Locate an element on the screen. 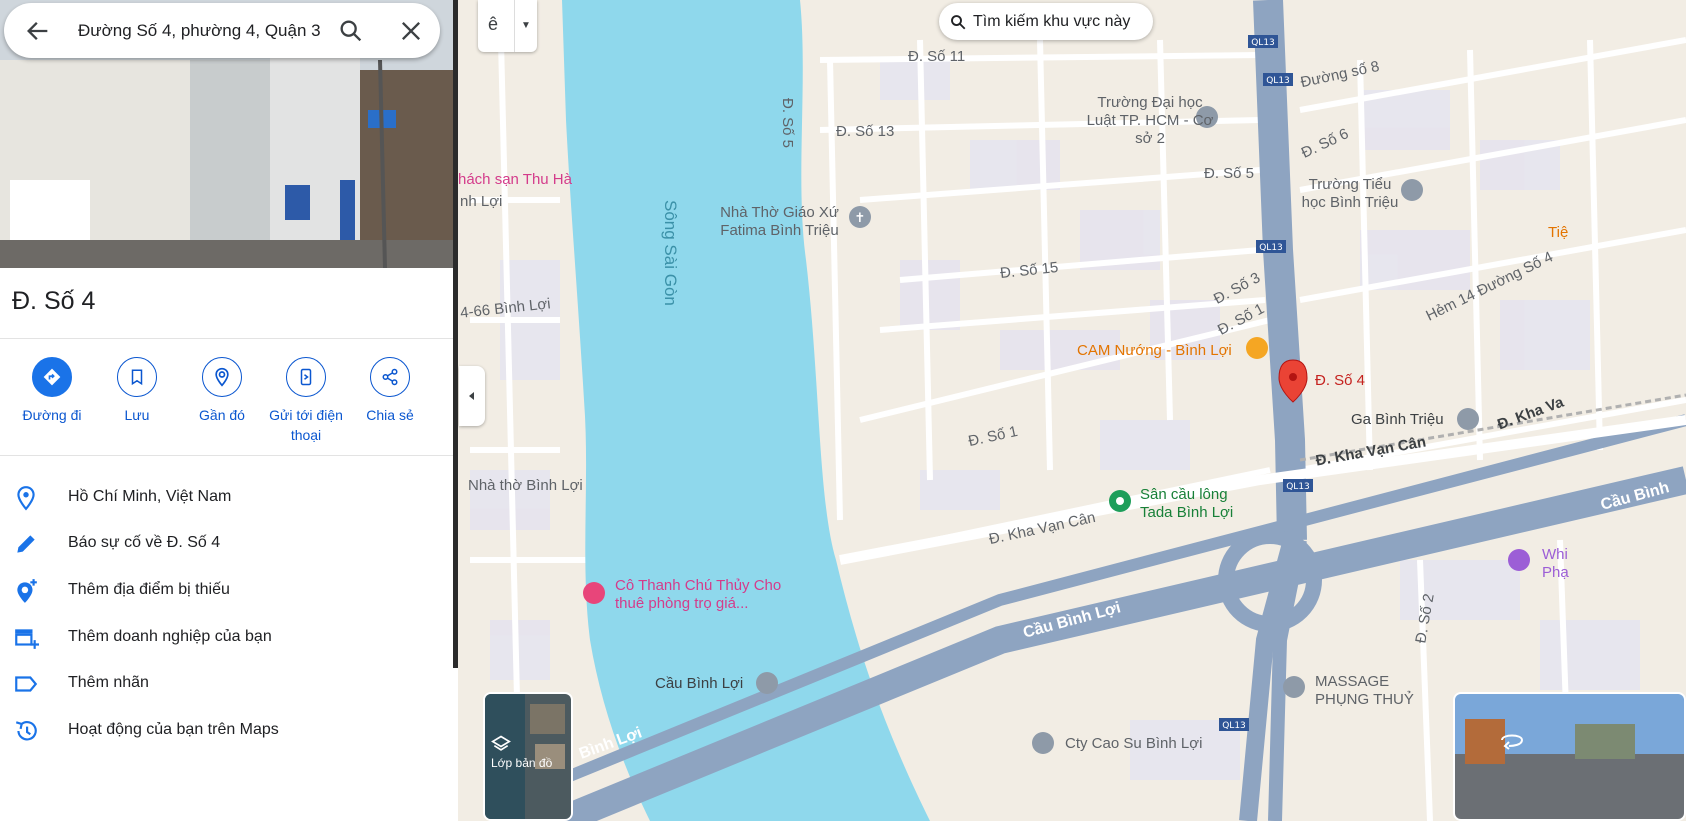  share-button: Chia sẻ is located at coordinates (390, 391).